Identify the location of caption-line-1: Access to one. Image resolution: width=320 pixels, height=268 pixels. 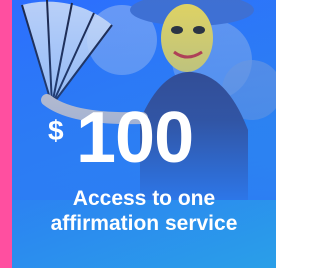
(144, 198).